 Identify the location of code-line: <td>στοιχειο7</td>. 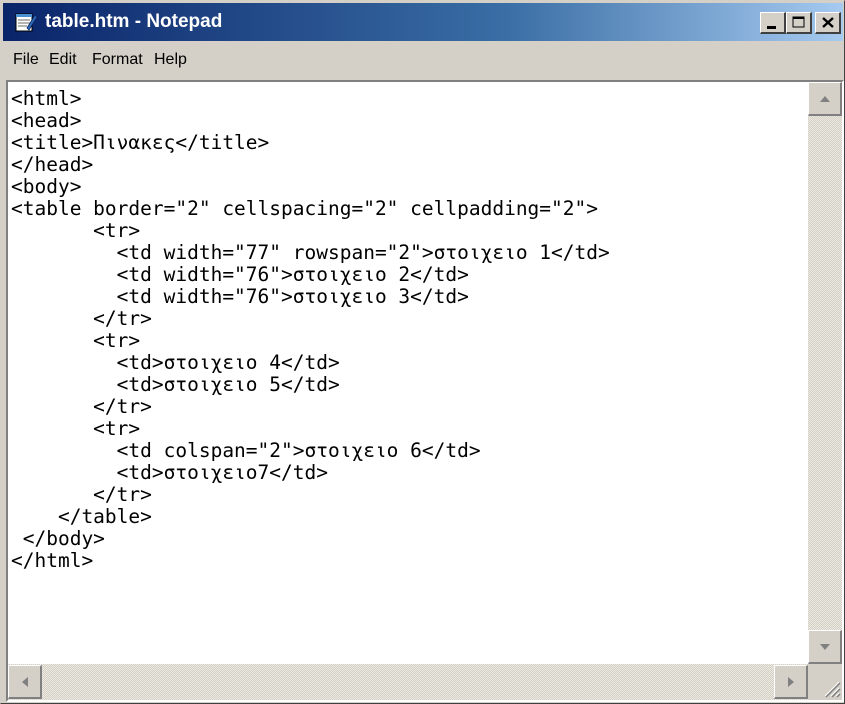
(169, 472).